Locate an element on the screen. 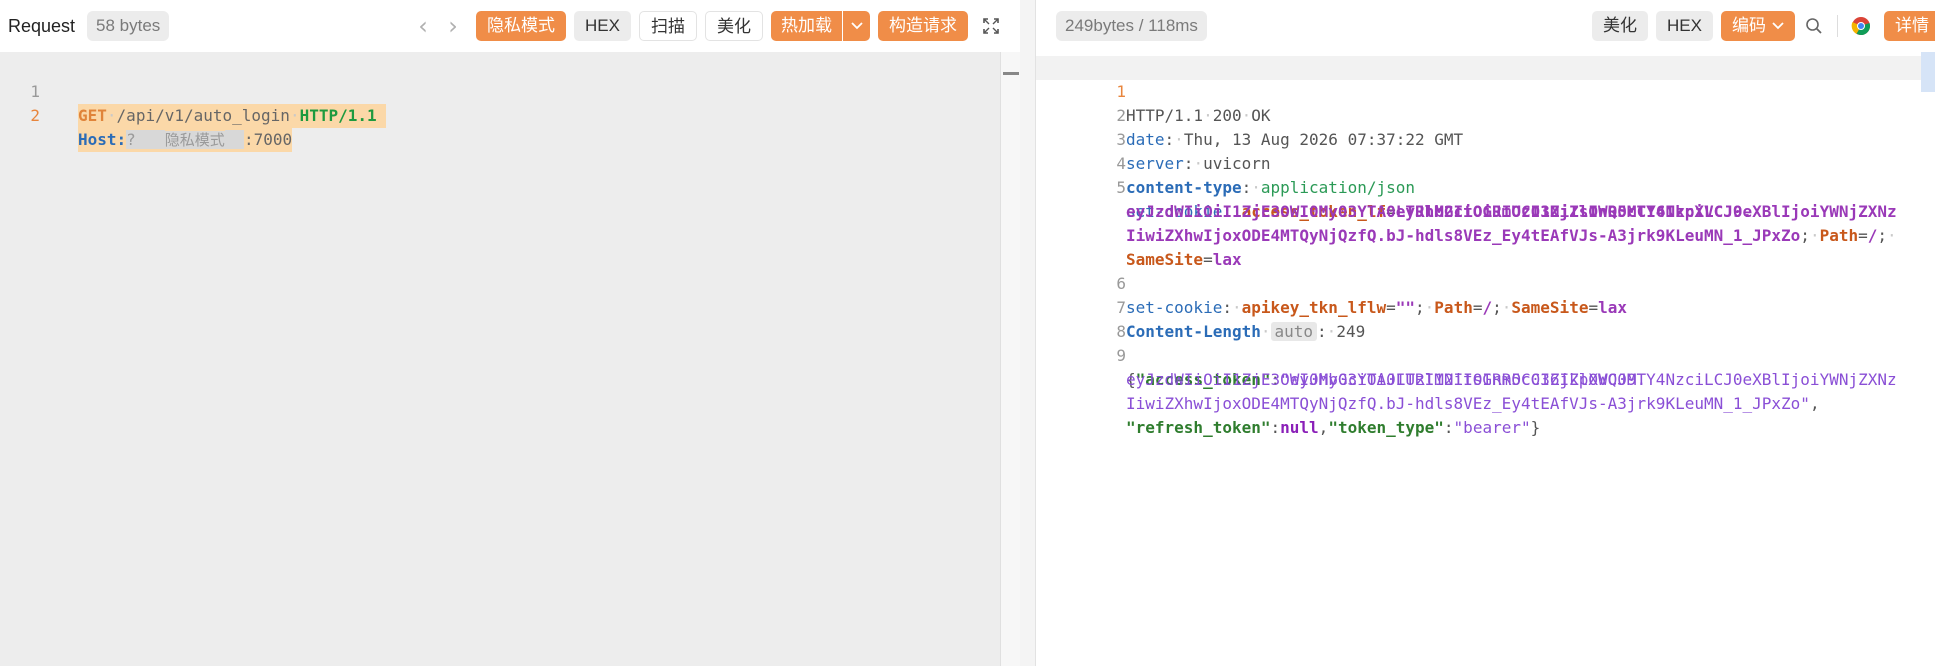 The image size is (1935, 666). masked-host-q: ? is located at coordinates (131, 139).